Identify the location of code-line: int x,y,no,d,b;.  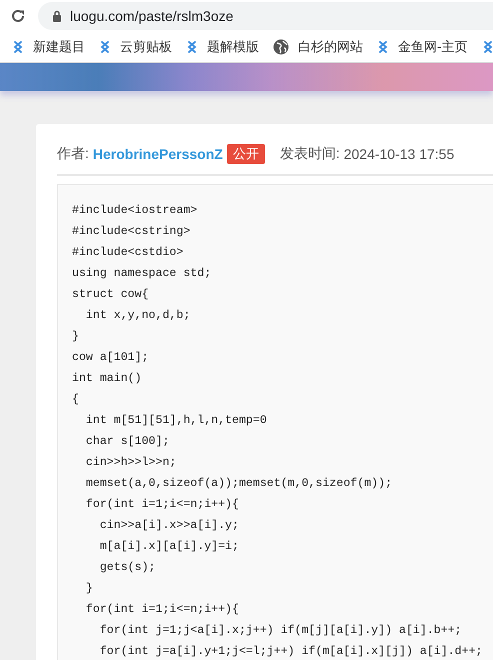
(138, 316).